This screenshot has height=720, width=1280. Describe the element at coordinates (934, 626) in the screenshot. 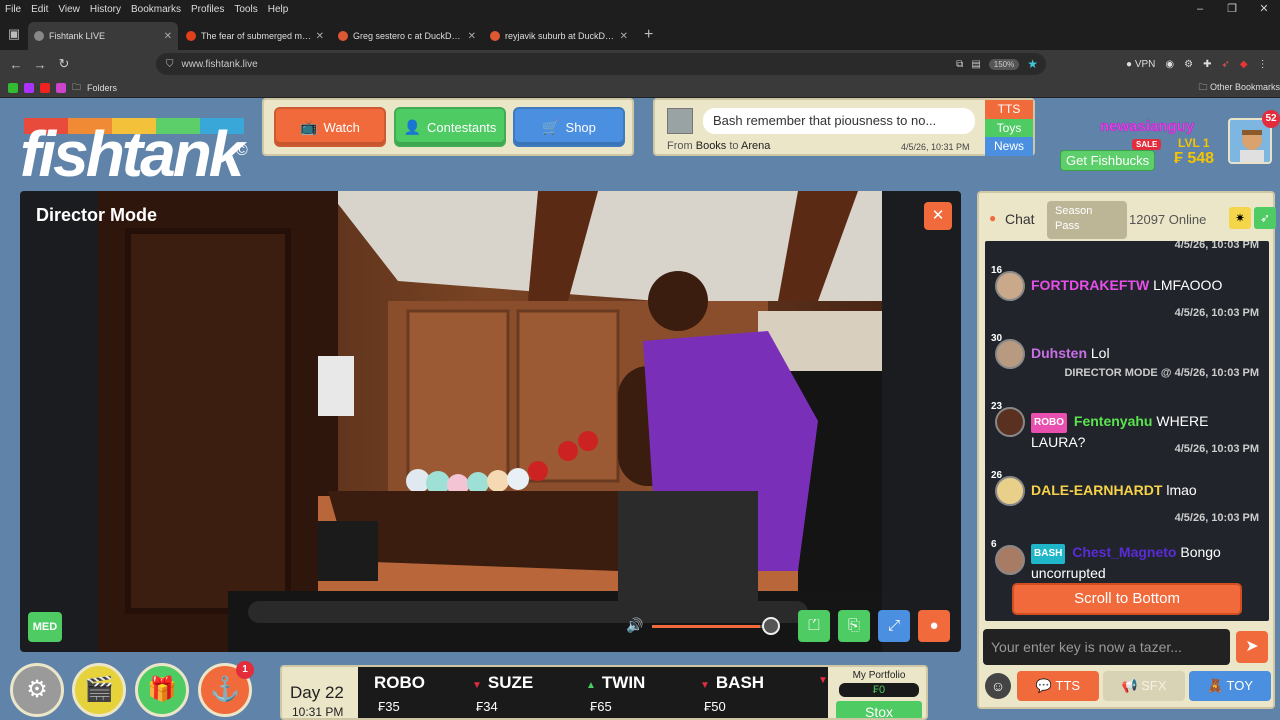

I see `record-icon: ●` at that location.